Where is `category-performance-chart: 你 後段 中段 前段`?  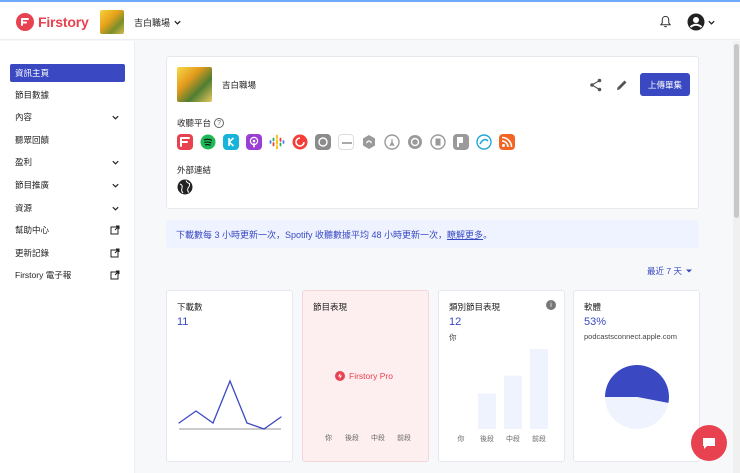 category-performance-chart: 你 後段 中段 前段 is located at coordinates (503, 396).